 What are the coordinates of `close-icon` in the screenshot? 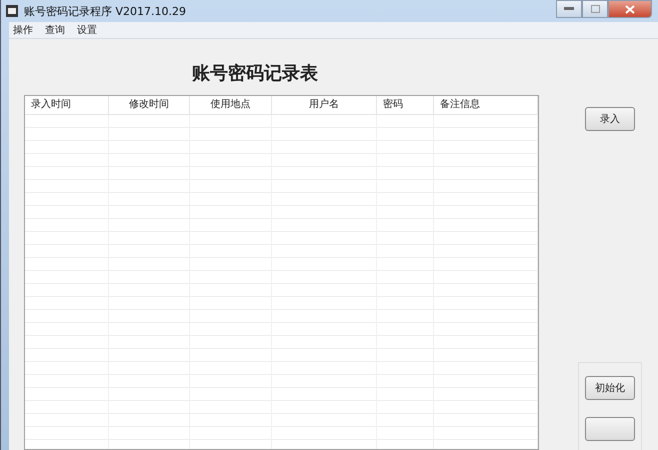 It's located at (630, 9).